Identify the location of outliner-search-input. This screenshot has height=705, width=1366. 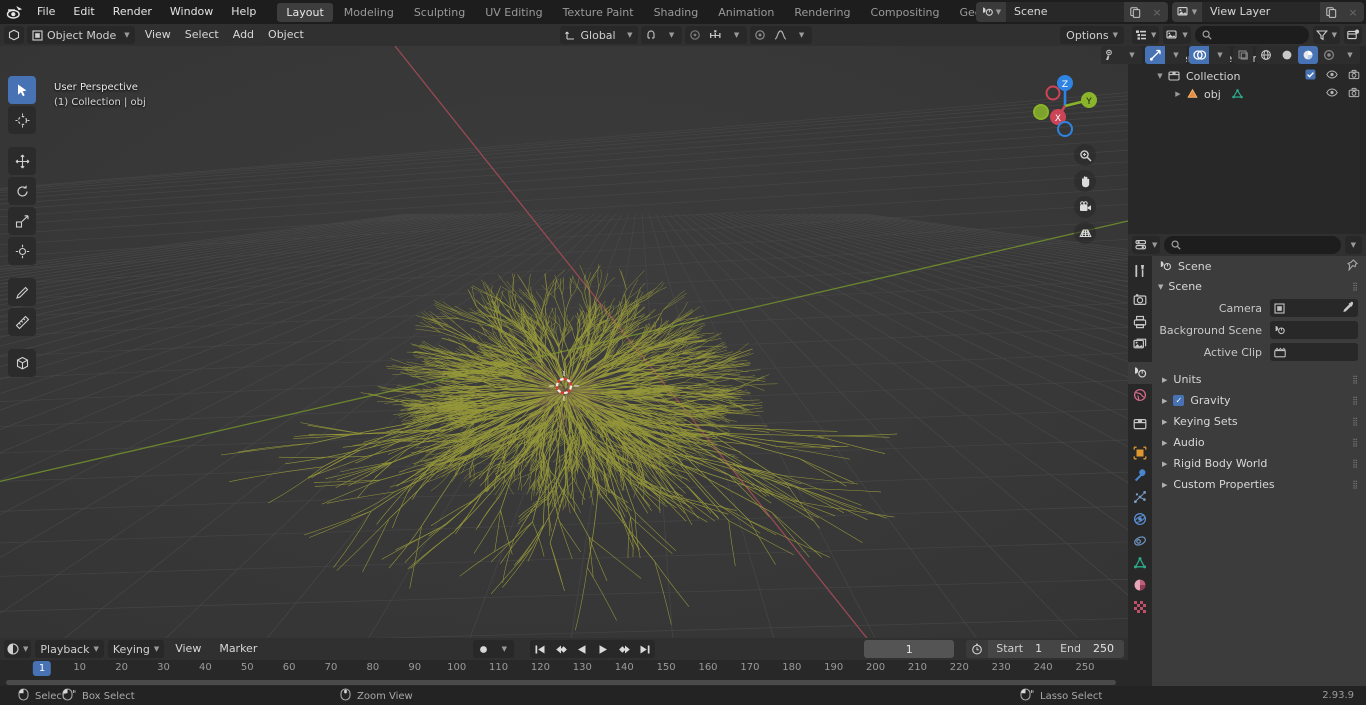
(1251, 35).